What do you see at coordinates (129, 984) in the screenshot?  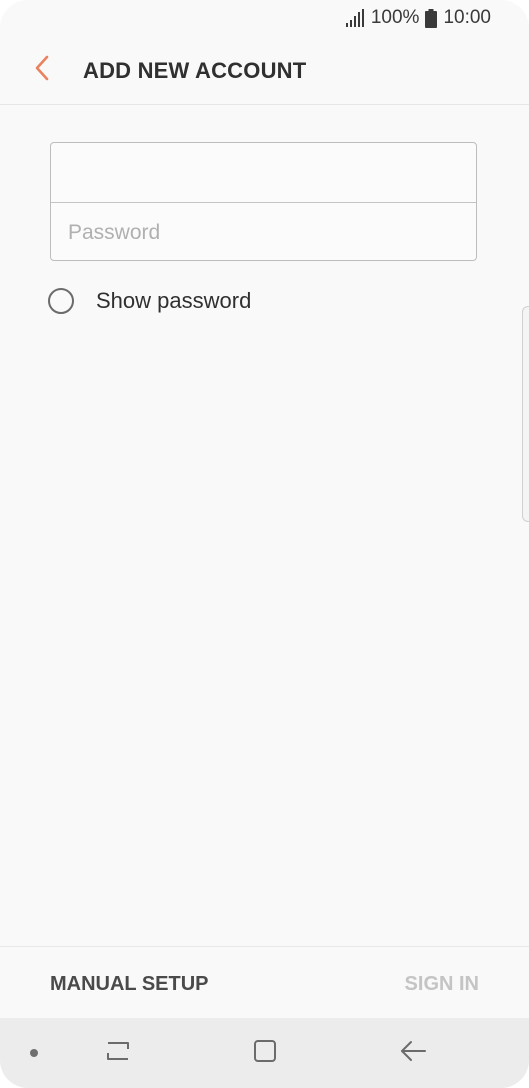 I see `manual-setup-button: MANUAL SETUP` at bounding box center [129, 984].